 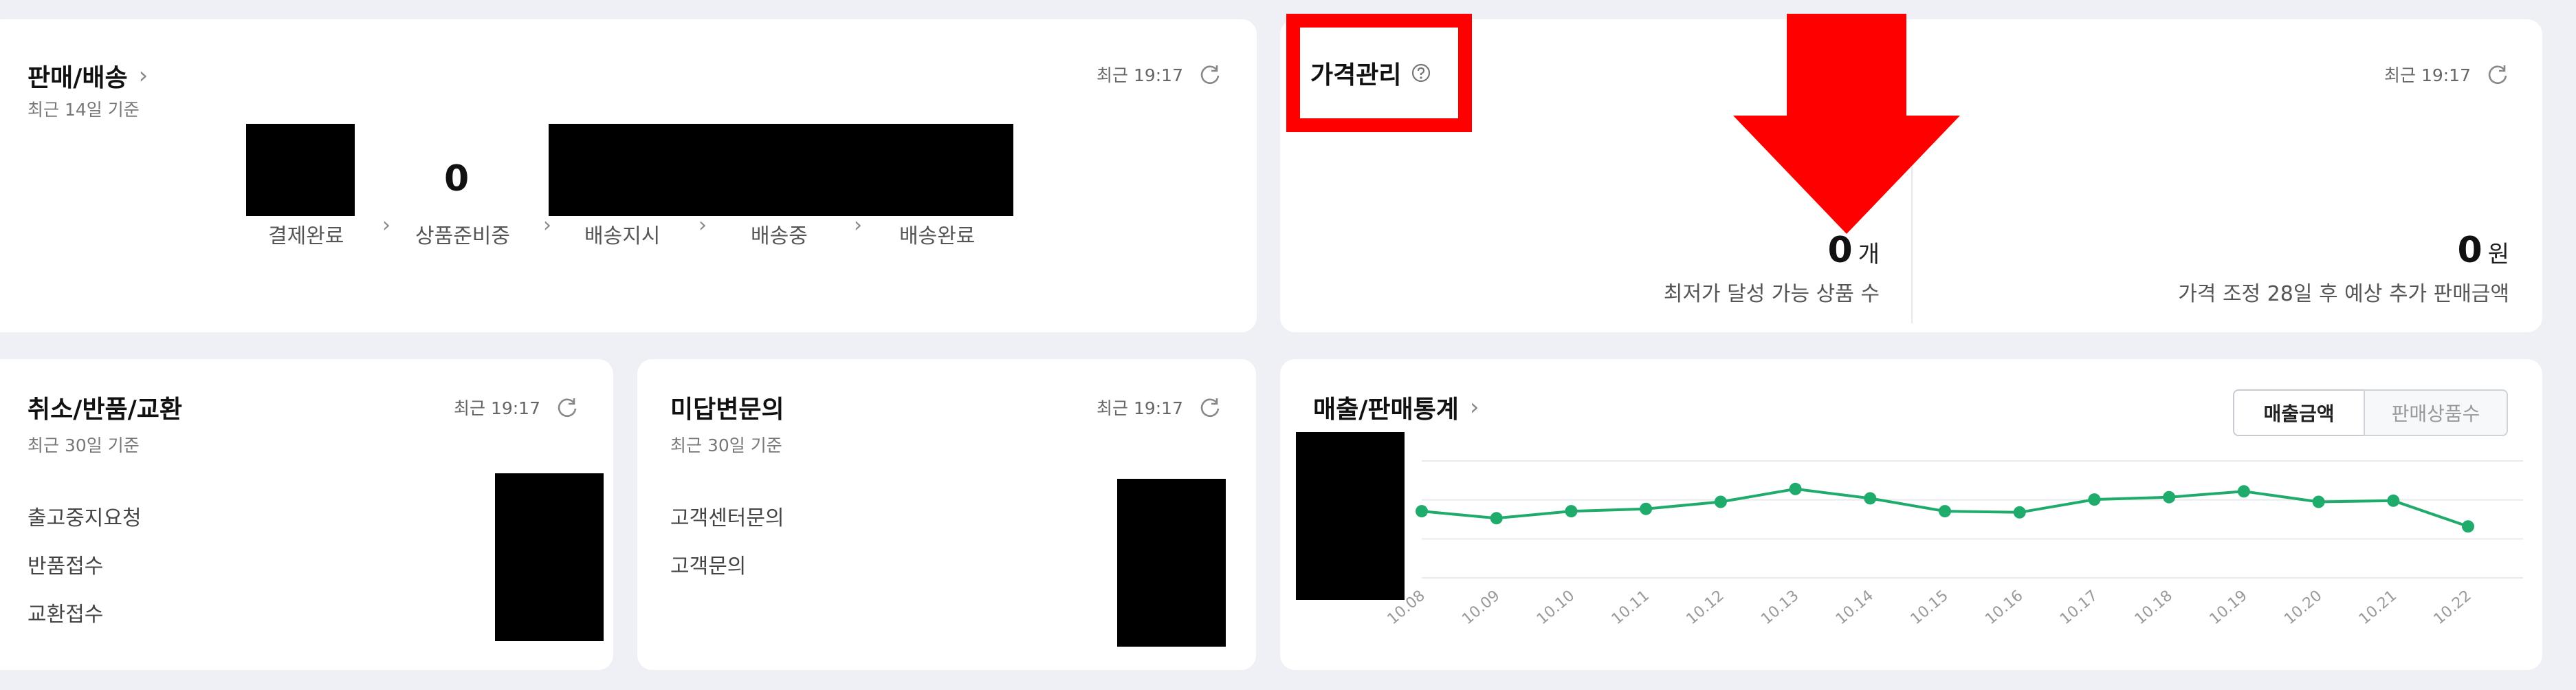 What do you see at coordinates (1407, 607) in the screenshot?
I see `chart-x-tick-label: 10.08` at bounding box center [1407, 607].